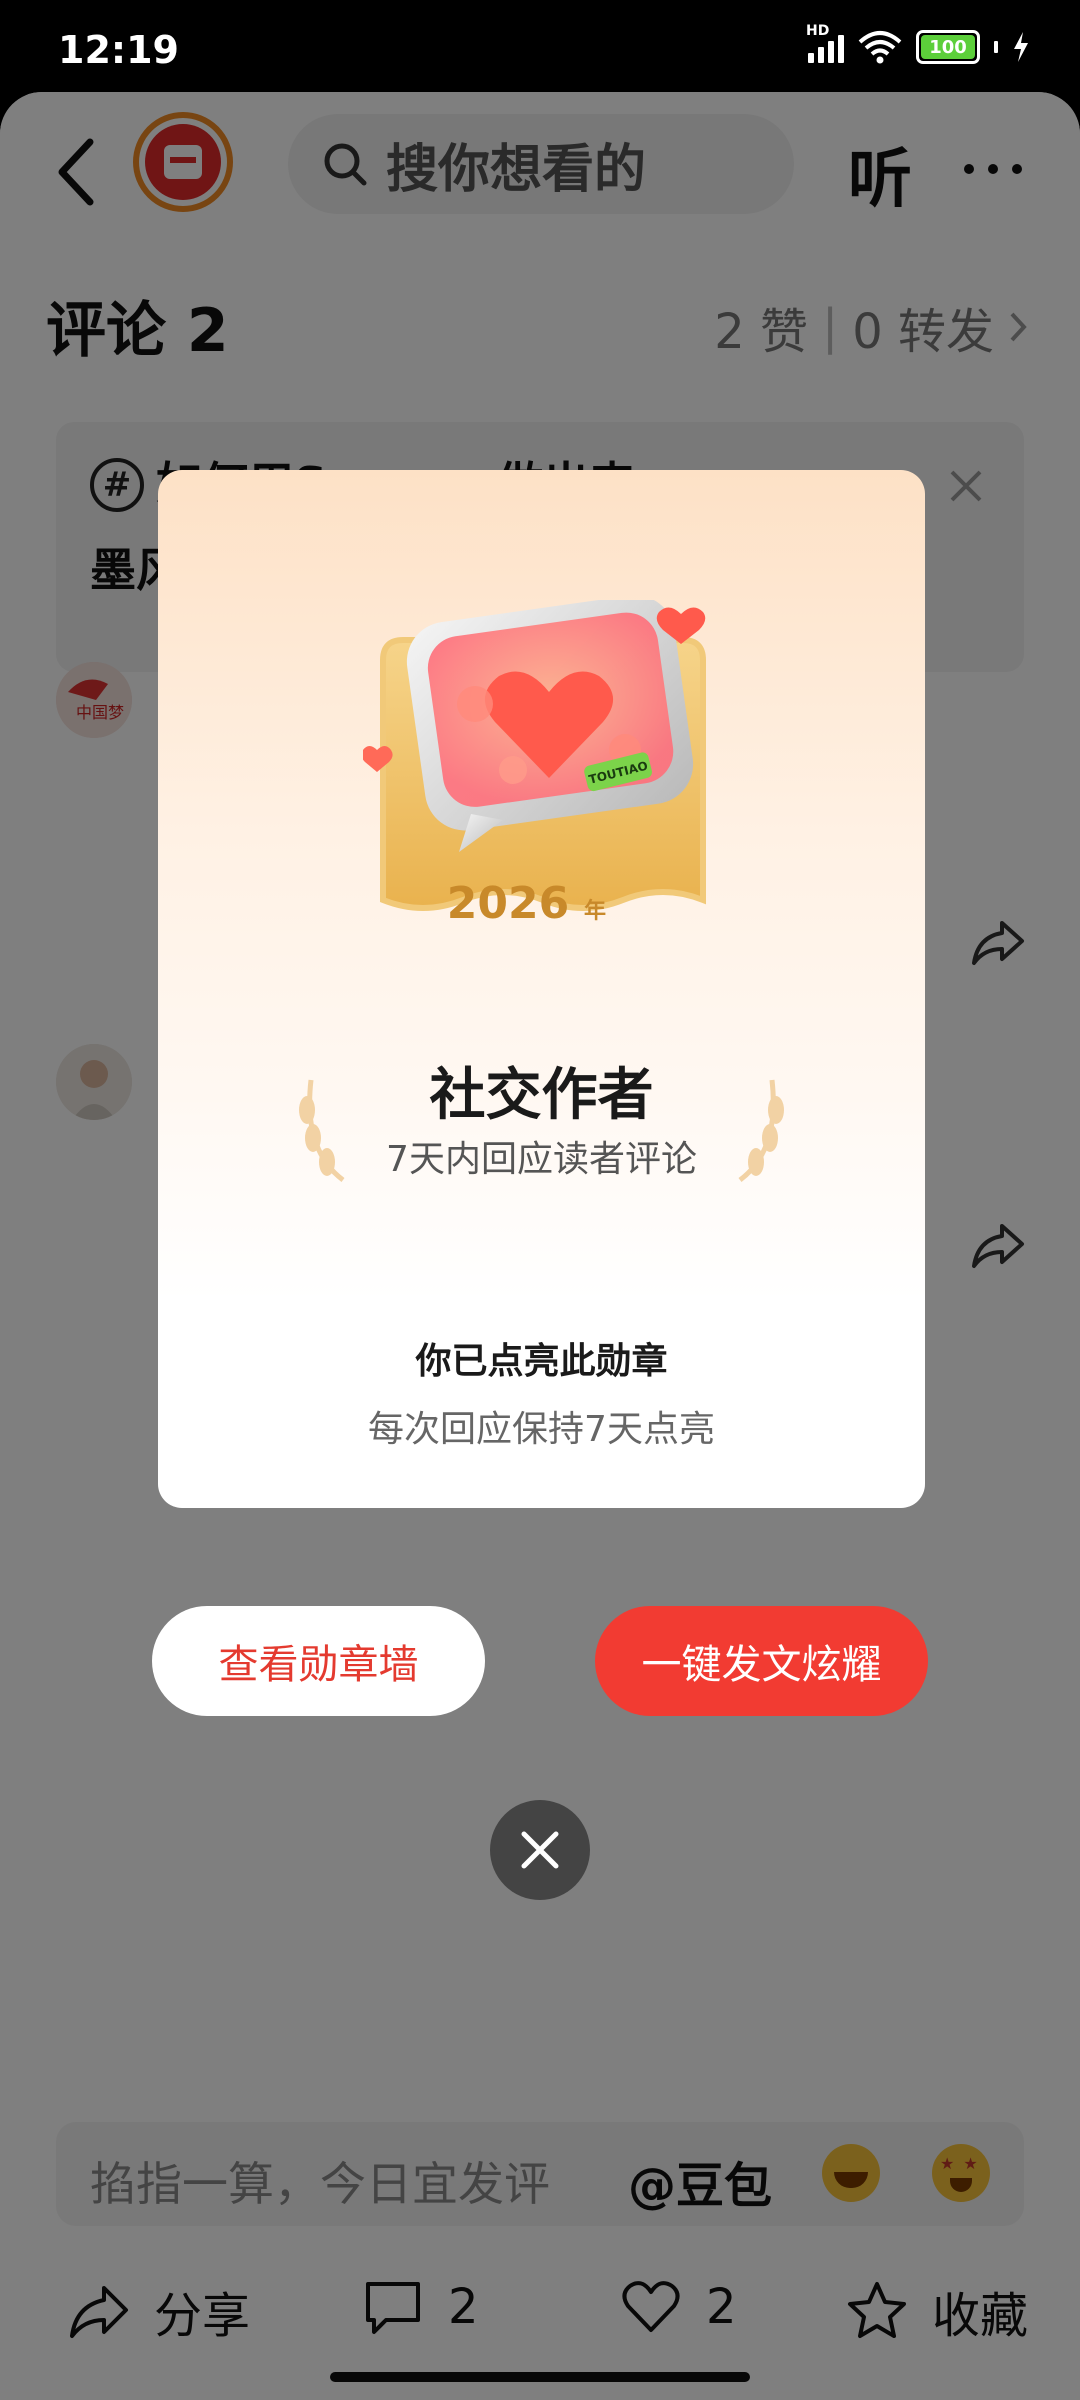 This screenshot has height=2400, width=1080. What do you see at coordinates (818, 31) in the screenshot?
I see `network-type-label: HD` at bounding box center [818, 31].